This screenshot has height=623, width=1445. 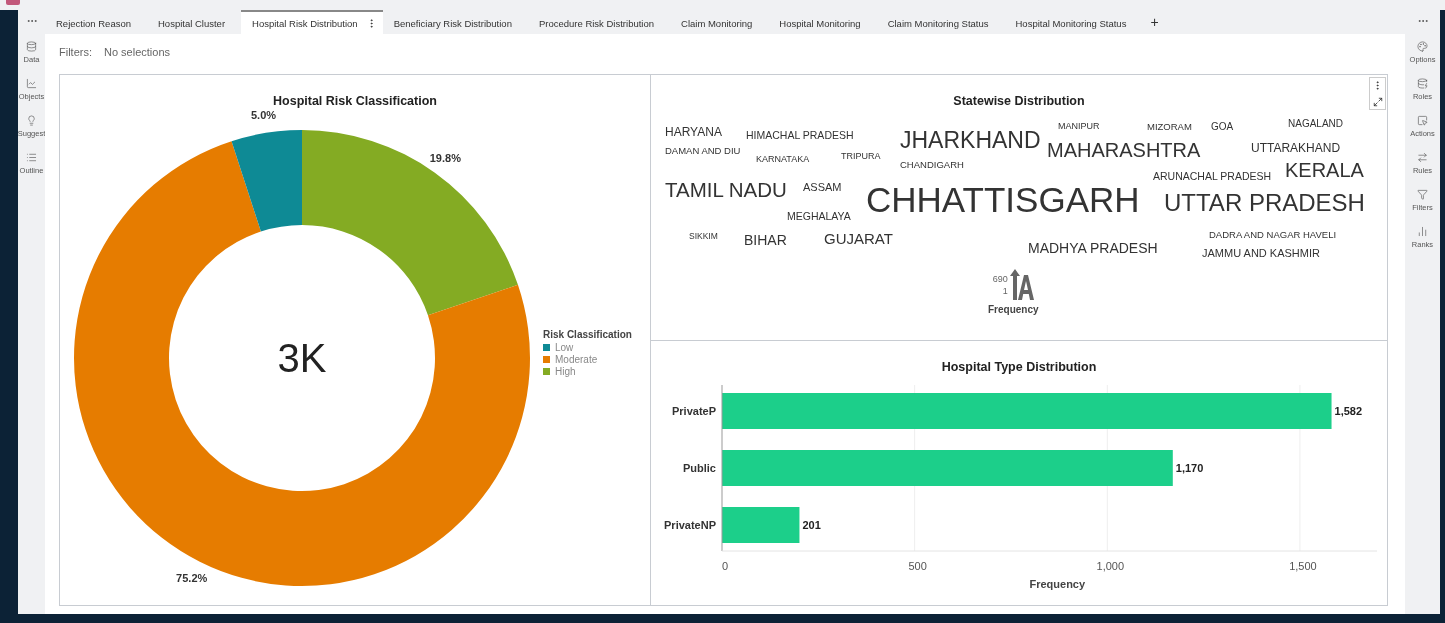 I want to click on cloud-word: SIKKIM, so click(x=703, y=236).